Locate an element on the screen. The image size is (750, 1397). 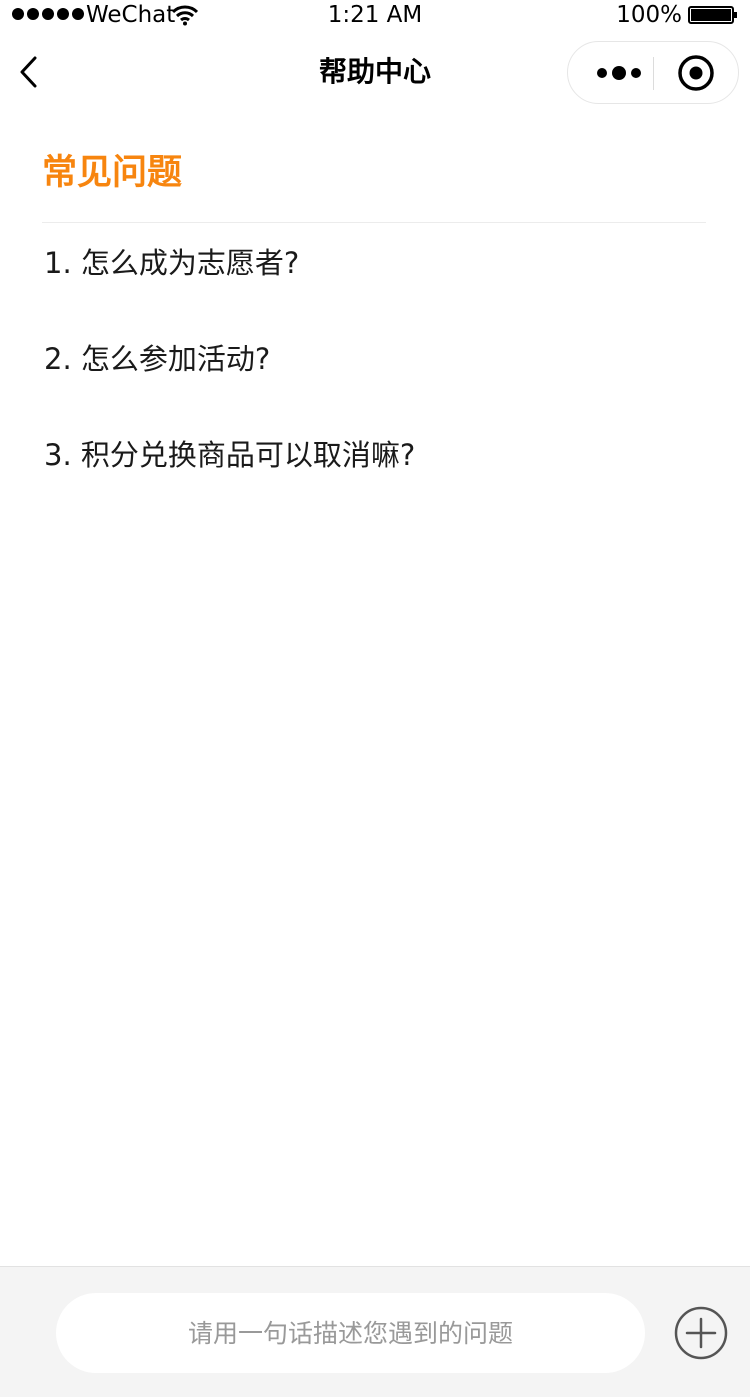
faq-item: 2. 怎么参加活动? is located at coordinates (374, 380).